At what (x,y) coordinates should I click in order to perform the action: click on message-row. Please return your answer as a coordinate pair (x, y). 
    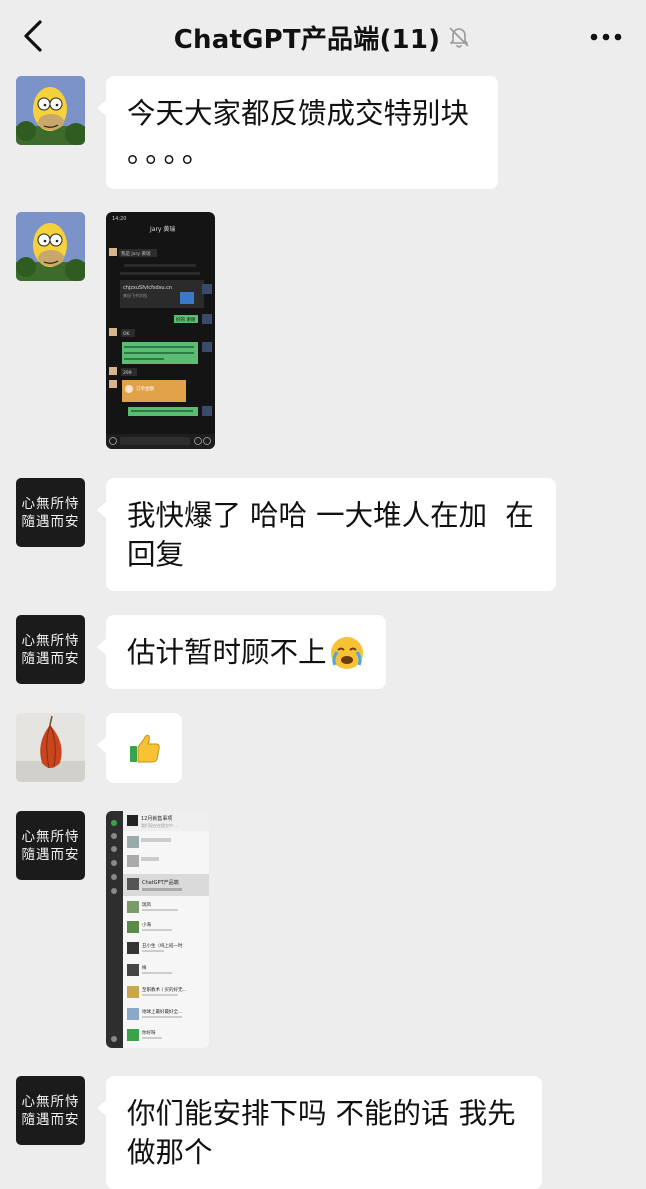
    Looking at the image, I should click on (99, 748).